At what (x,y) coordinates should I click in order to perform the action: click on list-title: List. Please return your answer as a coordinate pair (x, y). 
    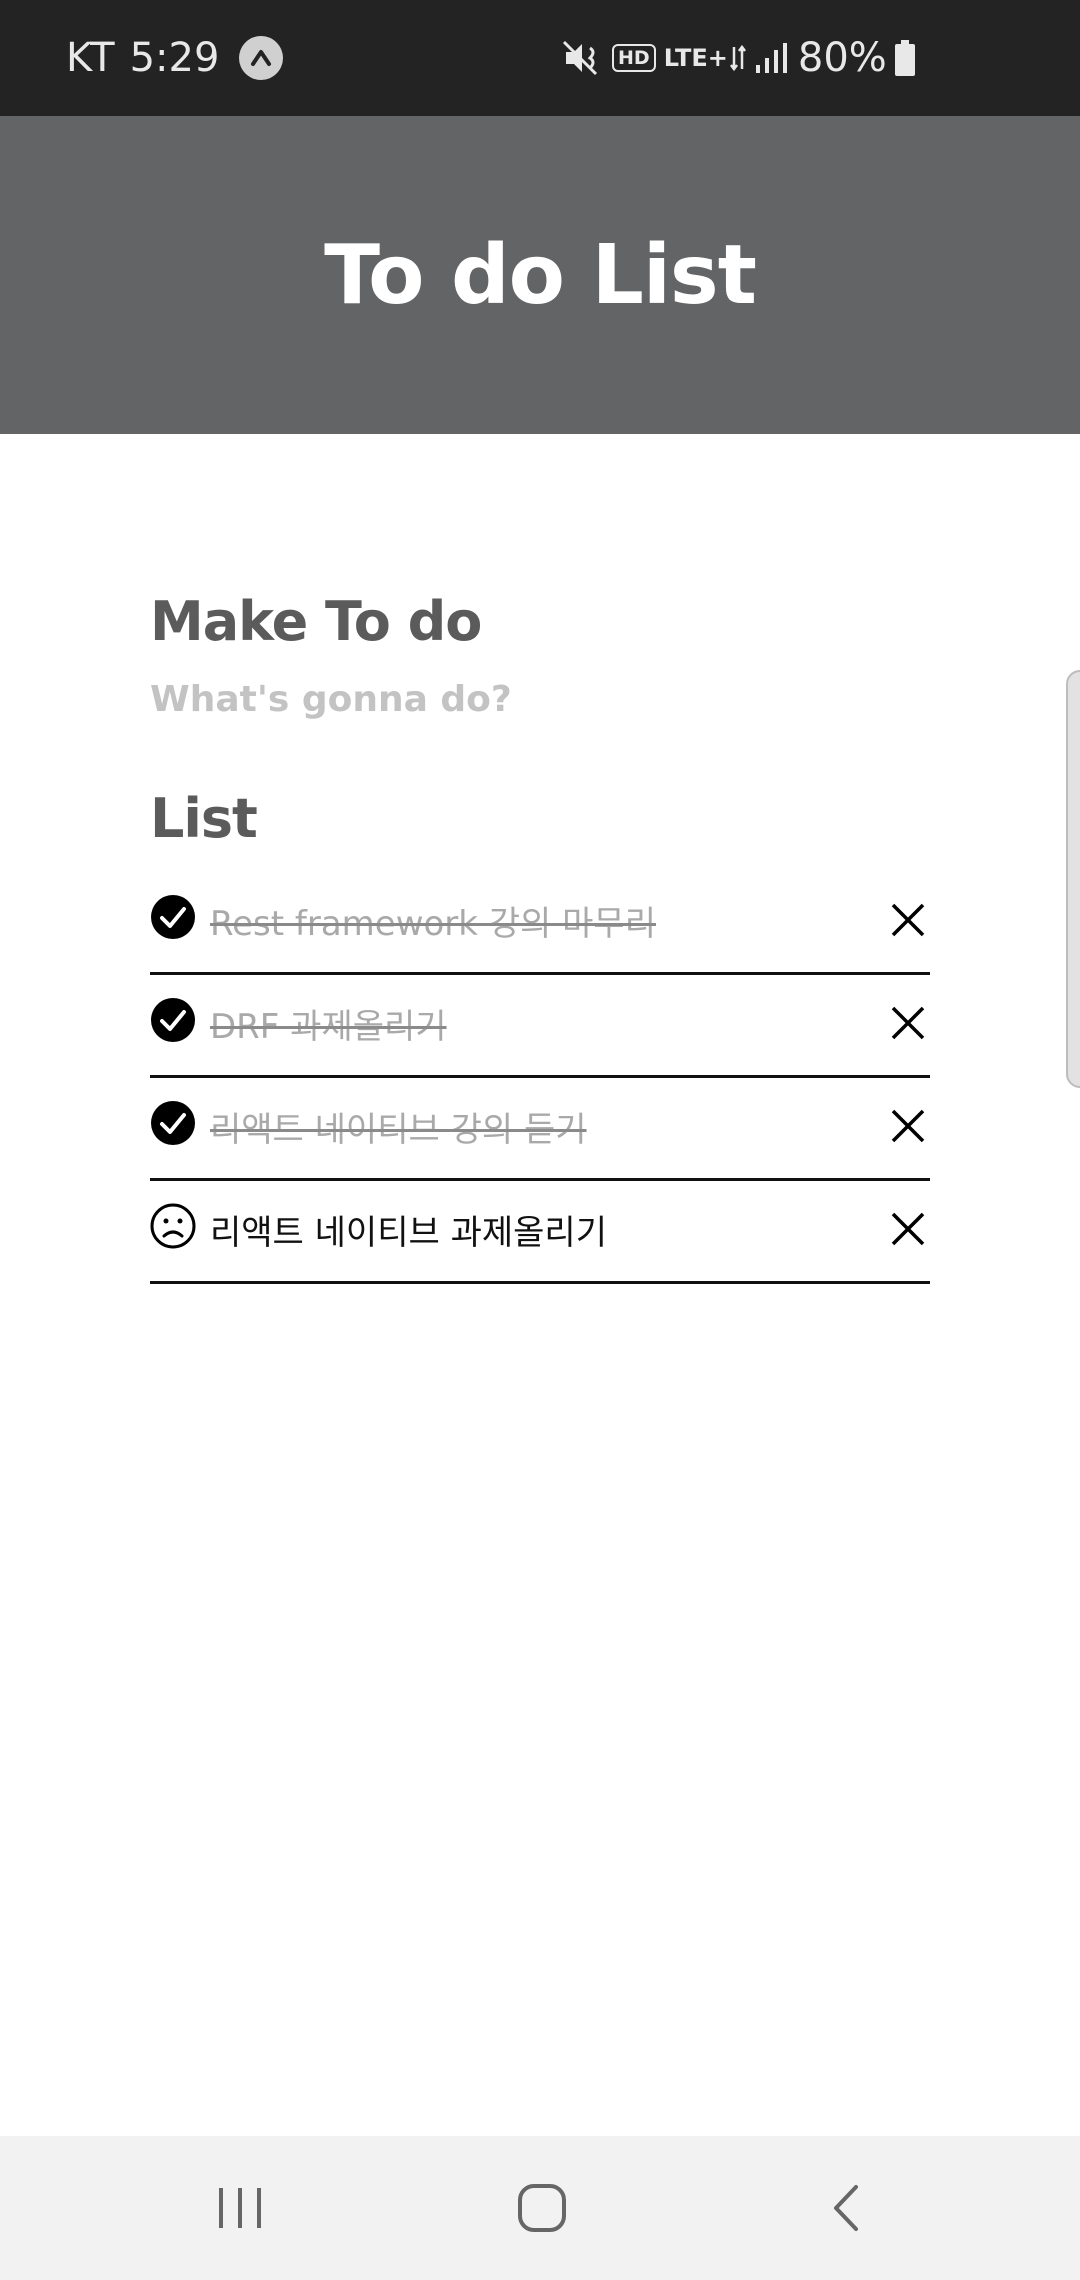
    Looking at the image, I should click on (204, 818).